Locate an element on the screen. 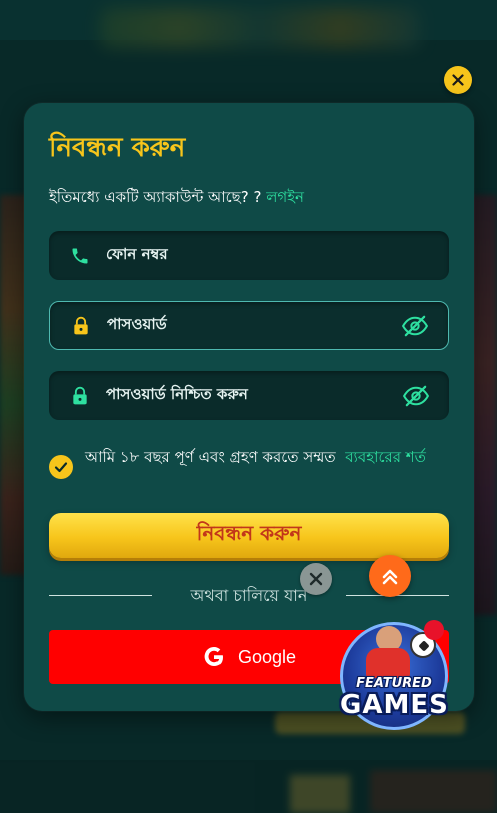  featured-games-widget: FEATURED GAMES is located at coordinates (393, 676).